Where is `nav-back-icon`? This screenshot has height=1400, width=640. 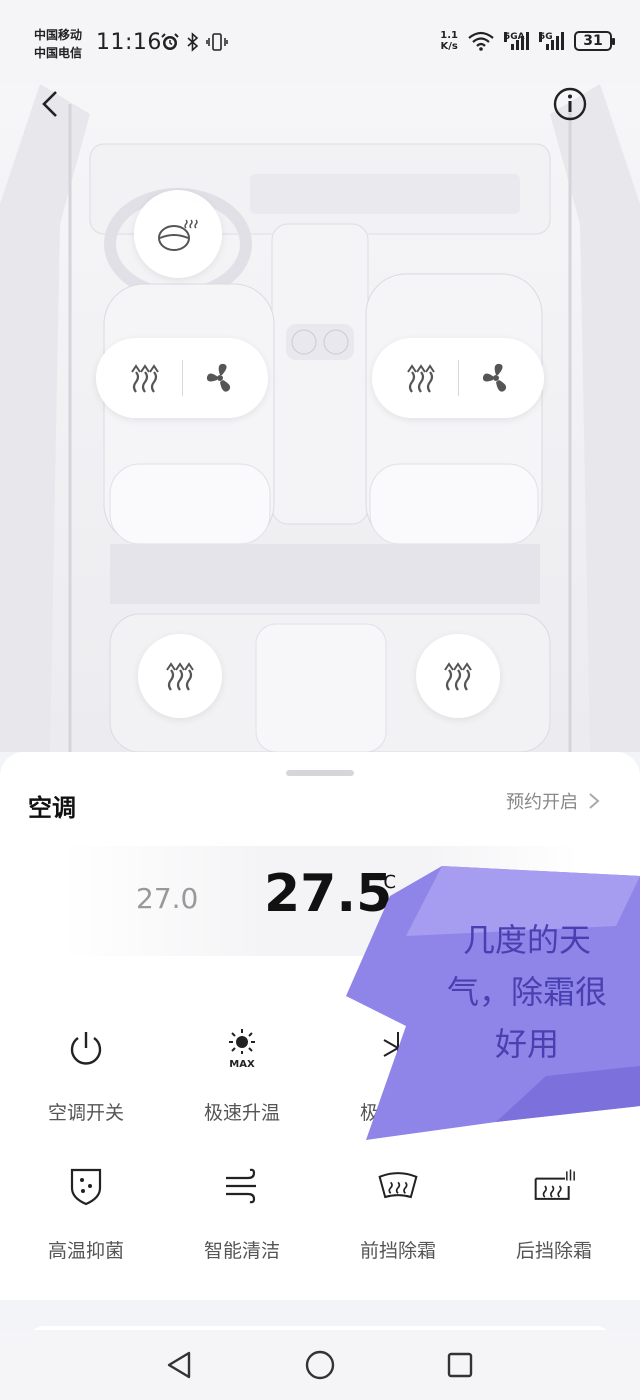 nav-back-icon is located at coordinates (179, 1365).